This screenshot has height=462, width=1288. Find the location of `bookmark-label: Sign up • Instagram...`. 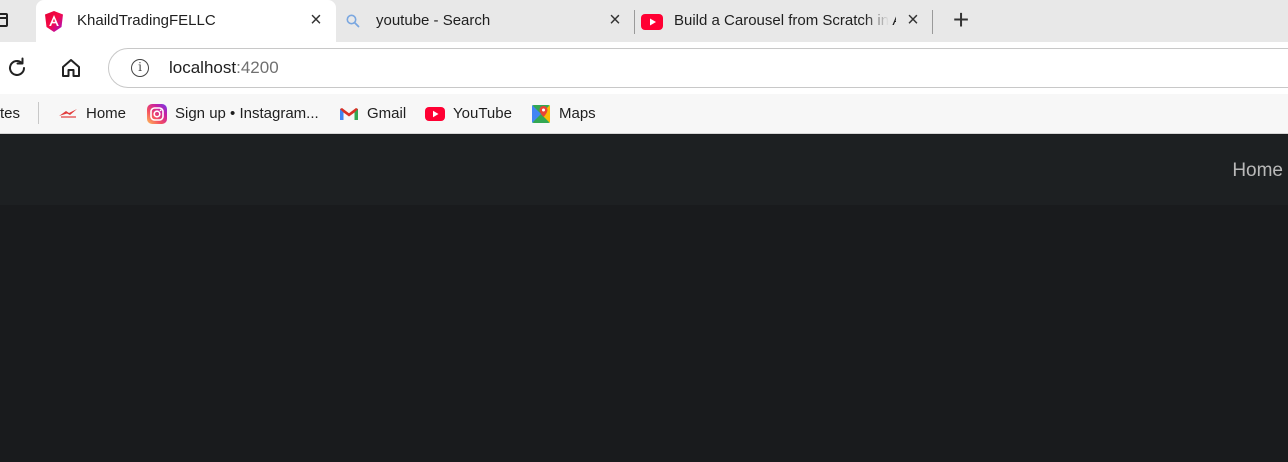

bookmark-label: Sign up • Instagram... is located at coordinates (247, 113).